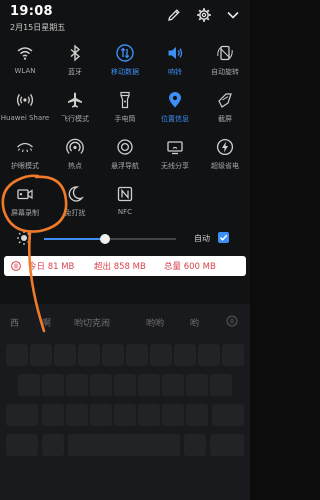 The image size is (320, 500). I want to click on mobile-data-icon, so click(125, 53).